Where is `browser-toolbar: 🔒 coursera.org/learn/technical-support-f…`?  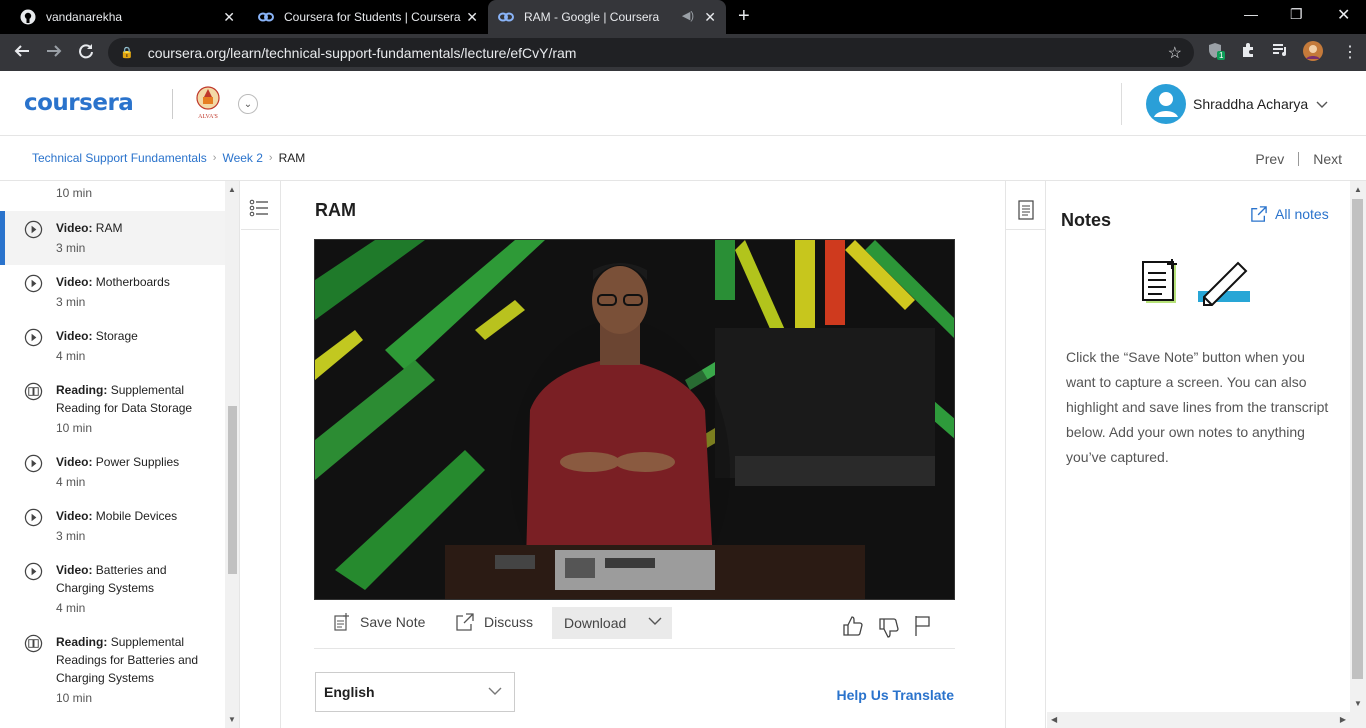 browser-toolbar: 🔒 coursera.org/learn/technical-support-f… is located at coordinates (683, 52).